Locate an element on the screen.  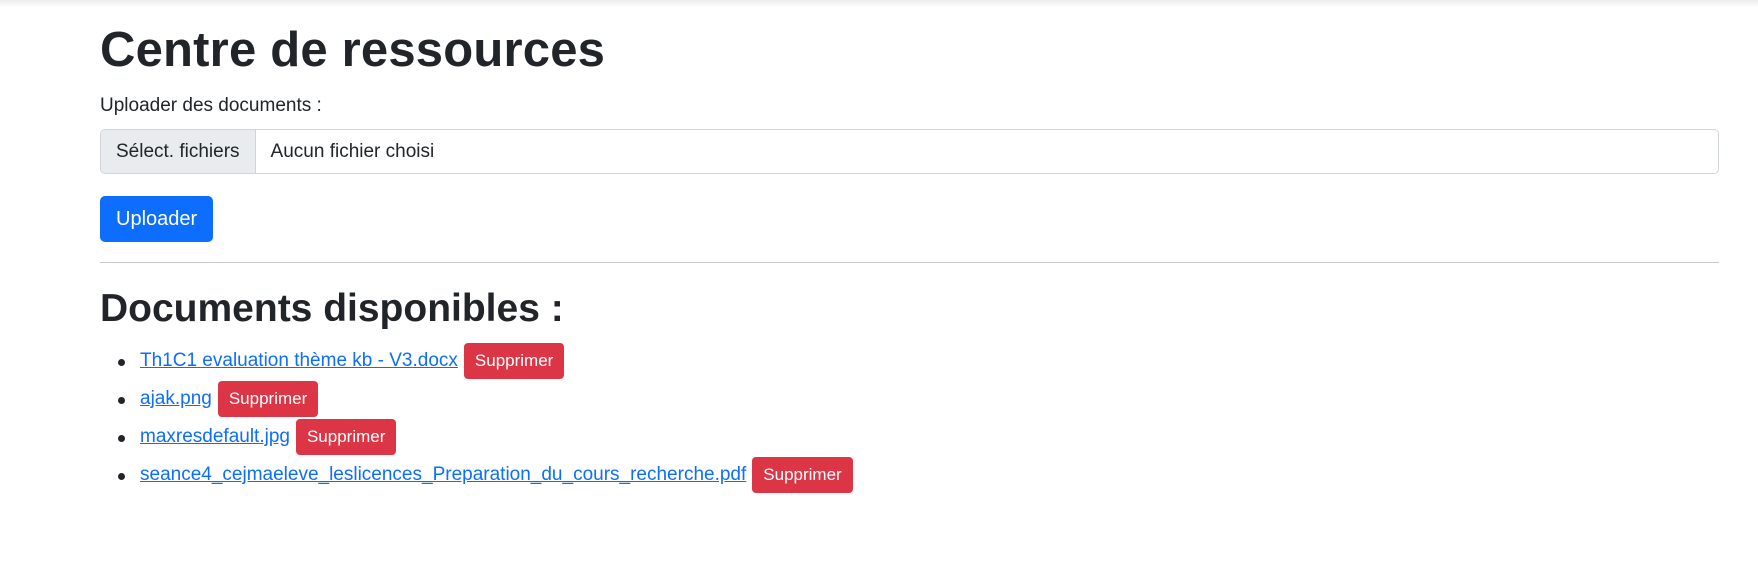
file-status-text: Aucun fichier choisi is located at coordinates (352, 151).